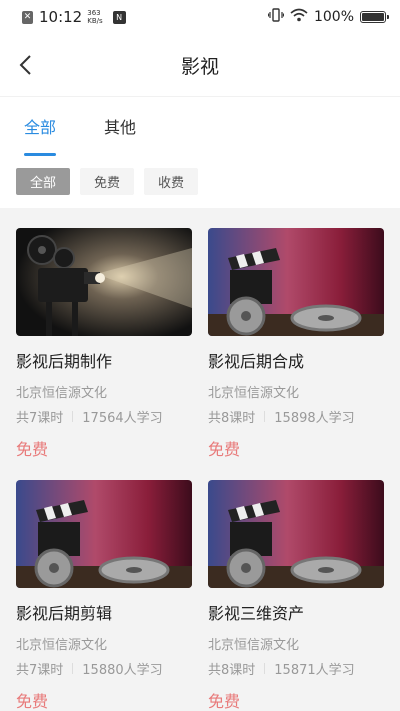 The width and height of the screenshot is (400, 711). Describe the element at coordinates (104, 344) in the screenshot. I see `course-card: 影视后期制作 北京恒信源文化 共7课时 17564人学习 免费` at that location.